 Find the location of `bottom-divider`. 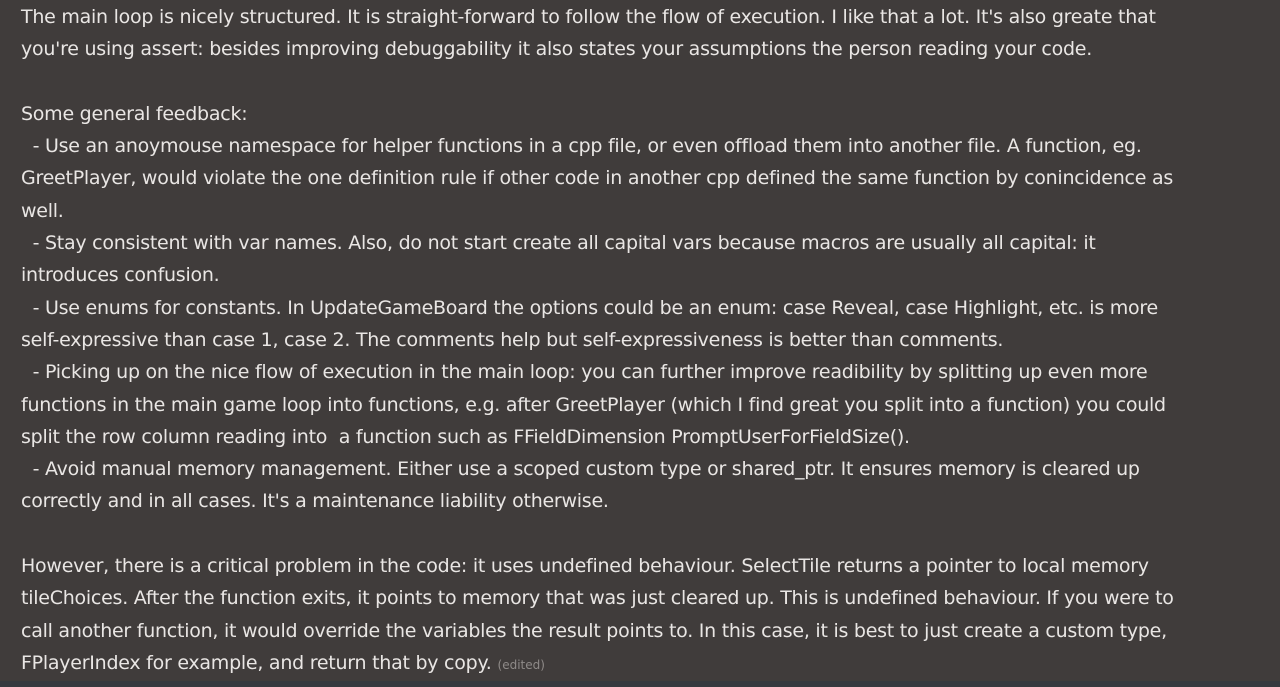

bottom-divider is located at coordinates (640, 684).